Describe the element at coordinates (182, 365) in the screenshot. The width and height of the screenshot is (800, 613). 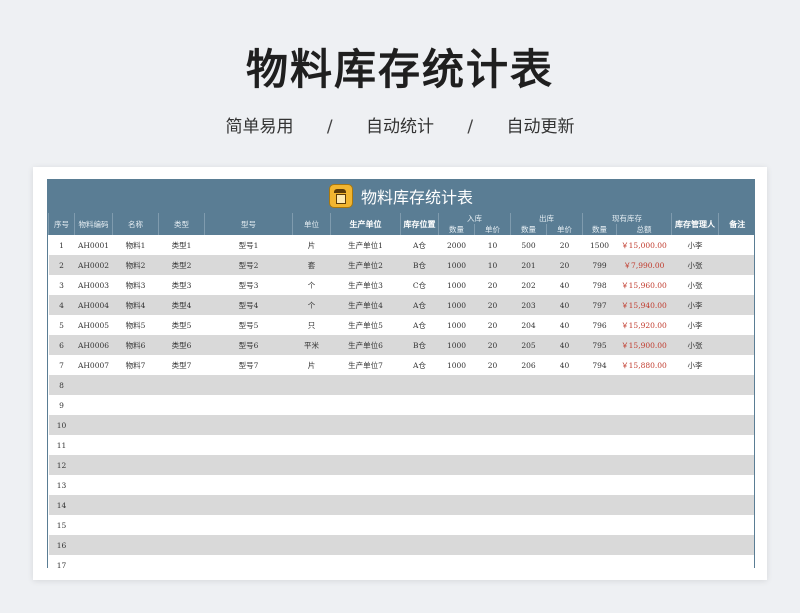
I see `cell-type: 类型7` at that location.